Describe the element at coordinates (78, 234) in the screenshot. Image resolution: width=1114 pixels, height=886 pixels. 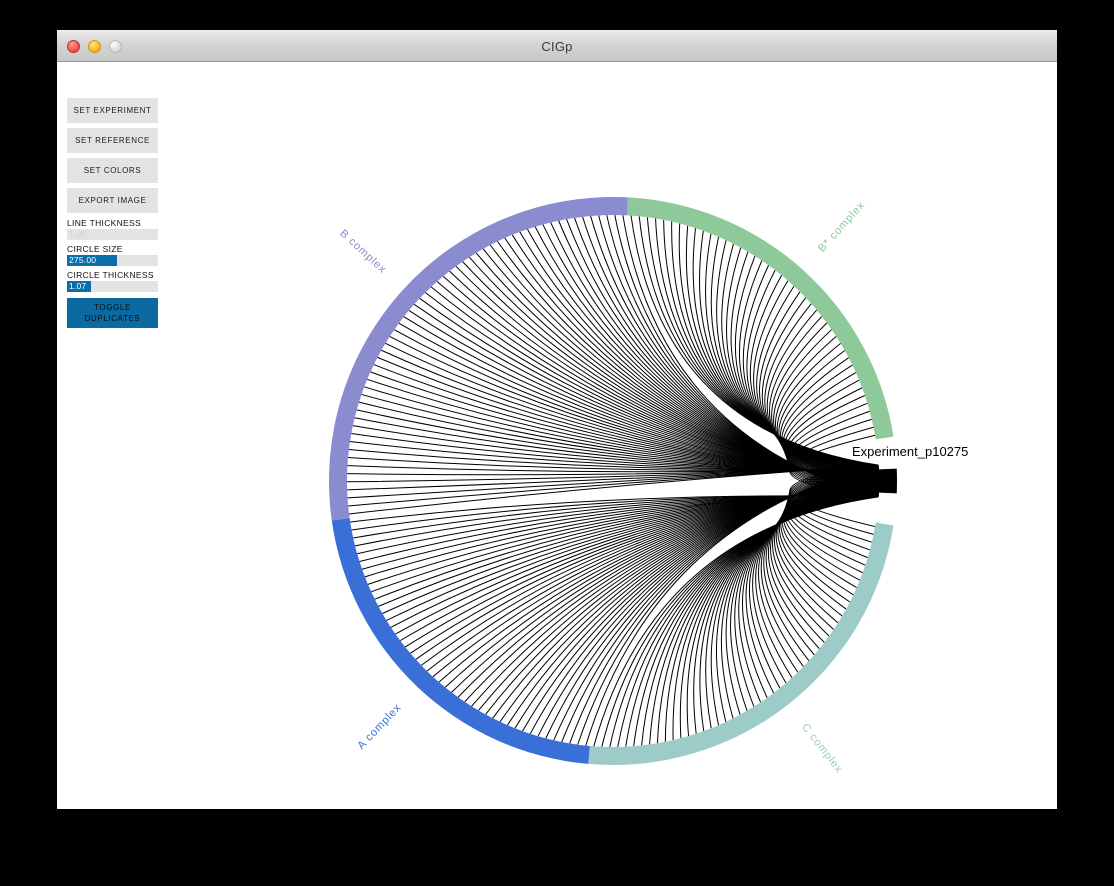
I see `line-thickness-value: 1.00` at that location.